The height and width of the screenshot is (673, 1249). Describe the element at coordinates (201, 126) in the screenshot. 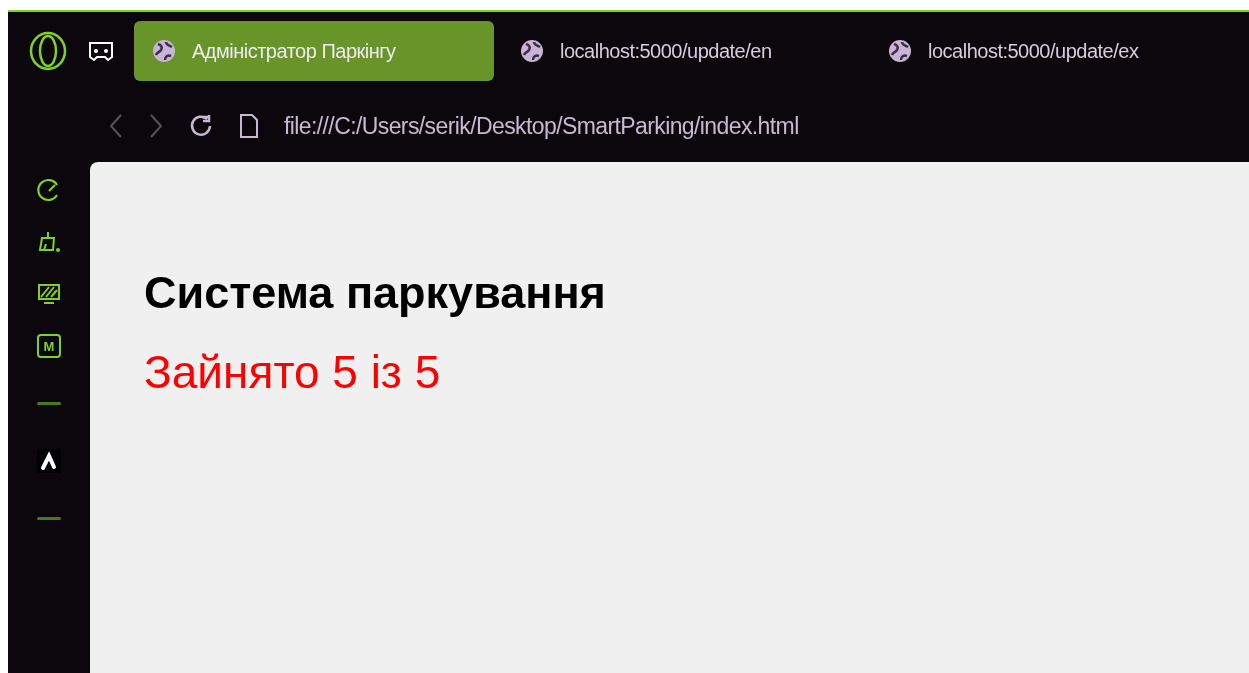

I see `reload-icon` at that location.